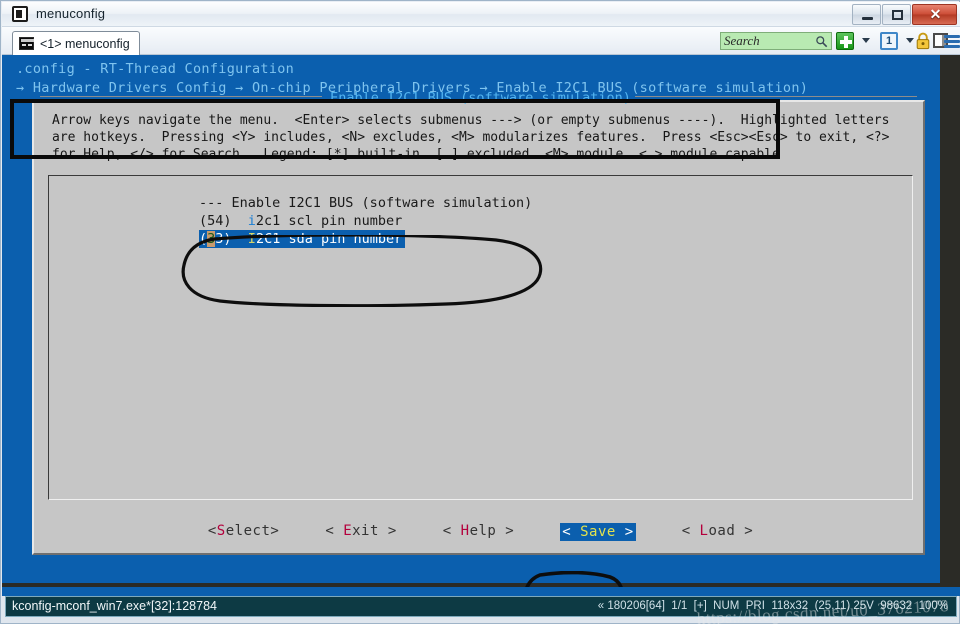 This screenshot has height=624, width=960. I want to click on list-item: (33) I2C1 sda pin number, so click(302, 239).